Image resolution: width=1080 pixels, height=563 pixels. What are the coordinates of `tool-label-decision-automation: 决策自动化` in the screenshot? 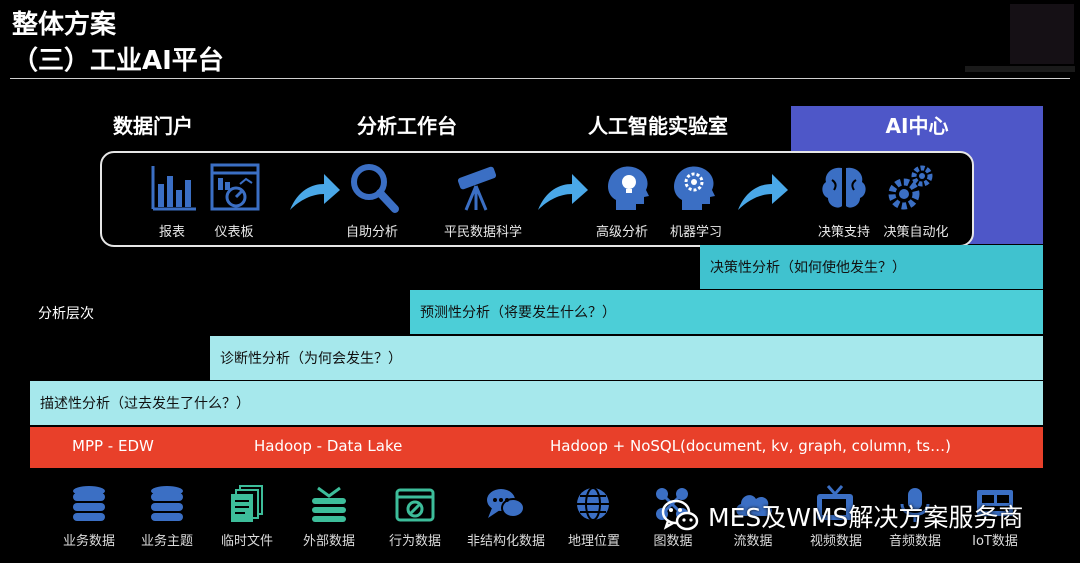 It's located at (916, 232).